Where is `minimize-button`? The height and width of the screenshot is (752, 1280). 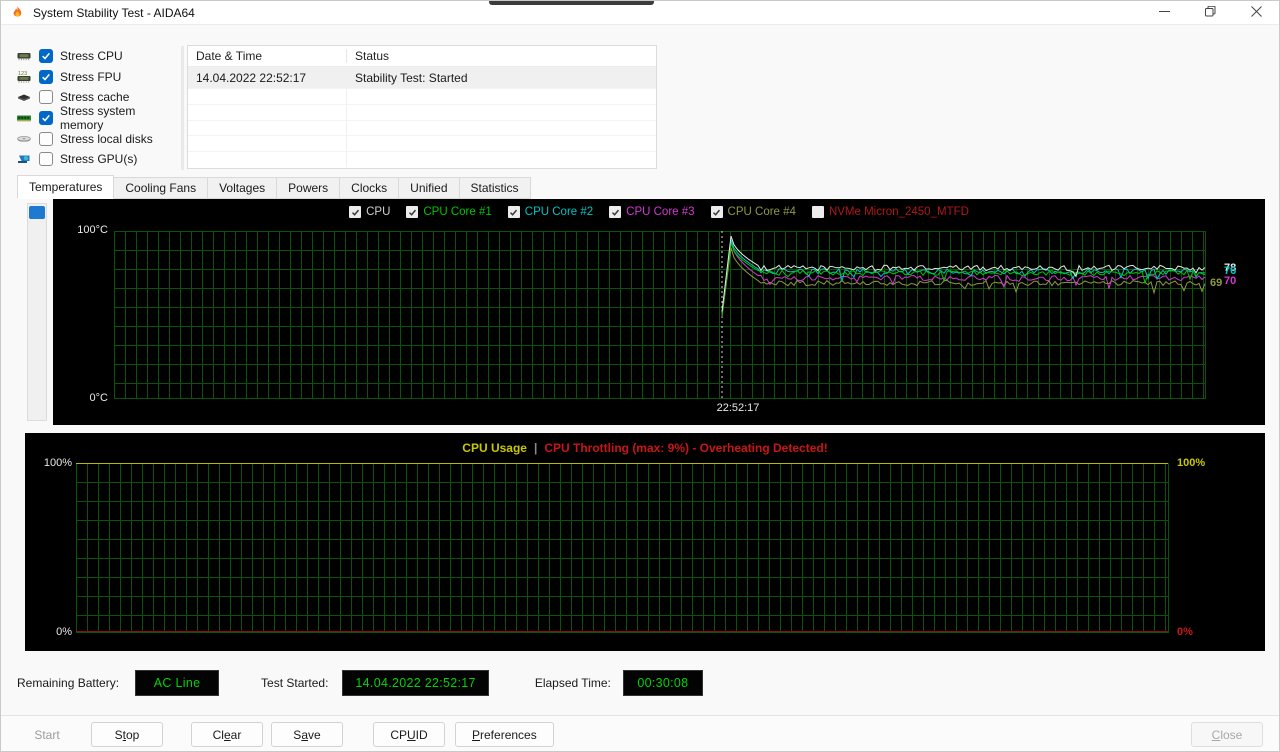 minimize-button is located at coordinates (1164, 12).